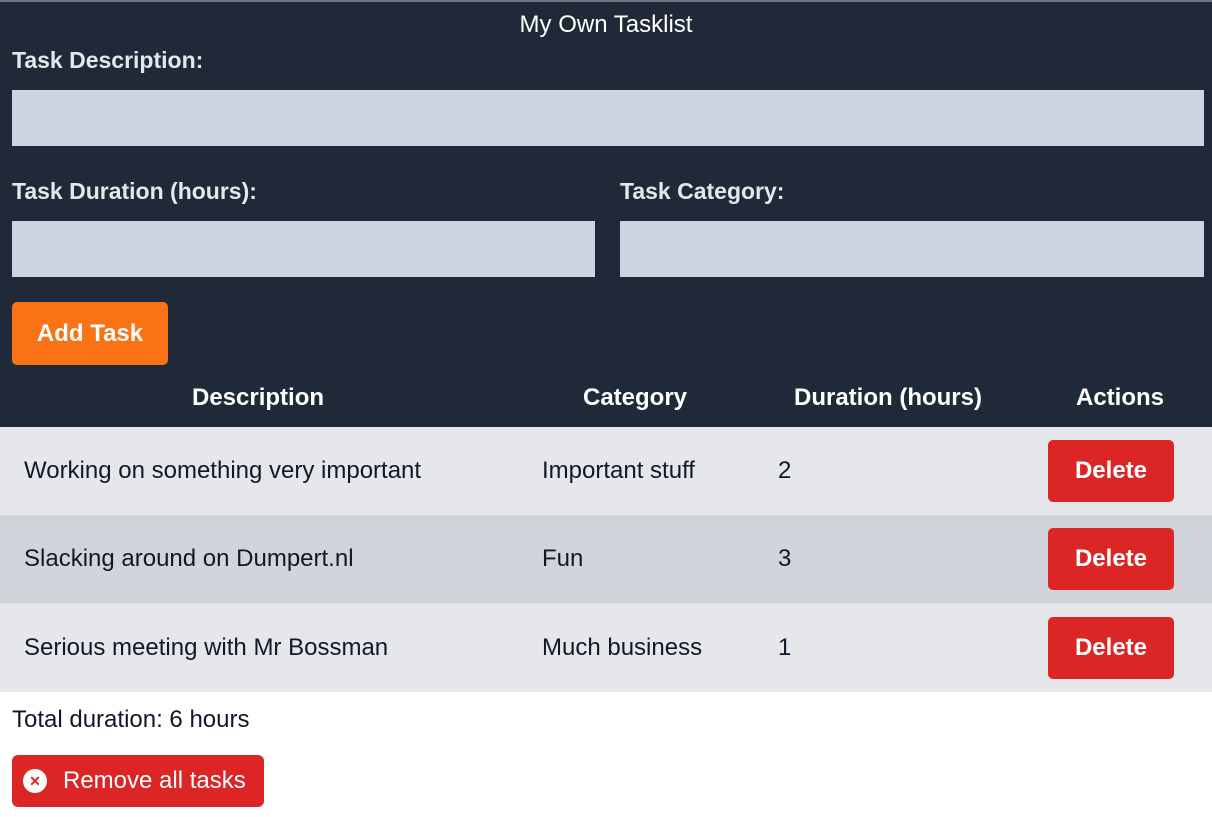 This screenshot has width=1212, height=817. I want to click on remove-all-tasks-label: Remove all tasks, so click(154, 780).